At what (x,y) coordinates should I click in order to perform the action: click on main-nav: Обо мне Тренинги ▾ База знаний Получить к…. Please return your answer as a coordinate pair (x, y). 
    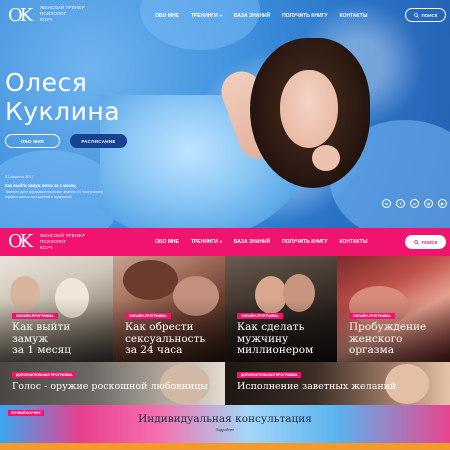
    Looking at the image, I should click on (261, 16).